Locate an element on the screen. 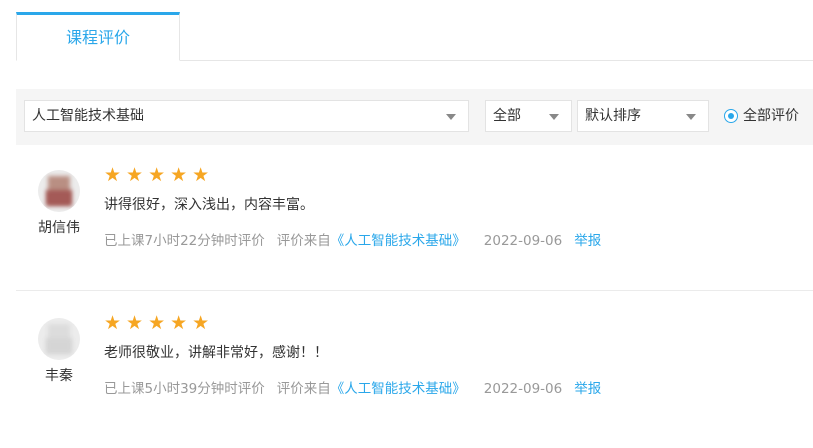  radio-label: 全部评价 is located at coordinates (771, 116).